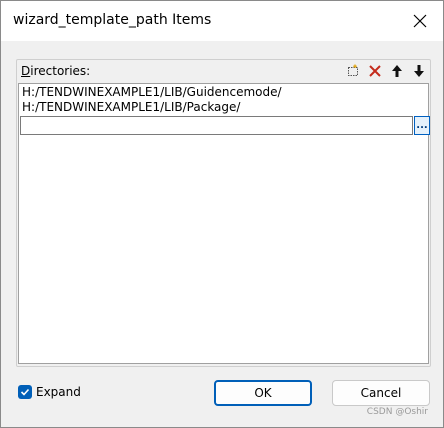  I want to click on directories-label: Directories:, so click(56, 71).